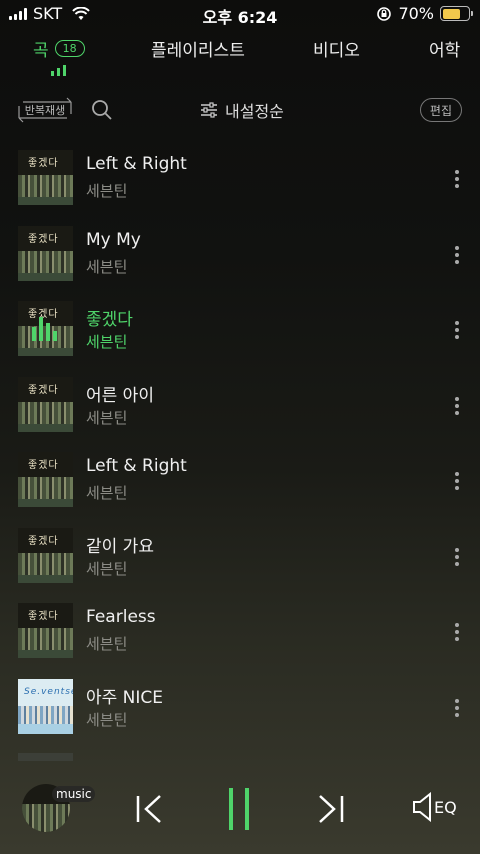 Image resolution: width=480 pixels, height=854 pixels. Describe the element at coordinates (240, 562) in the screenshot. I see `song-row: 좋겠다 같이 가요세븐틴` at that location.